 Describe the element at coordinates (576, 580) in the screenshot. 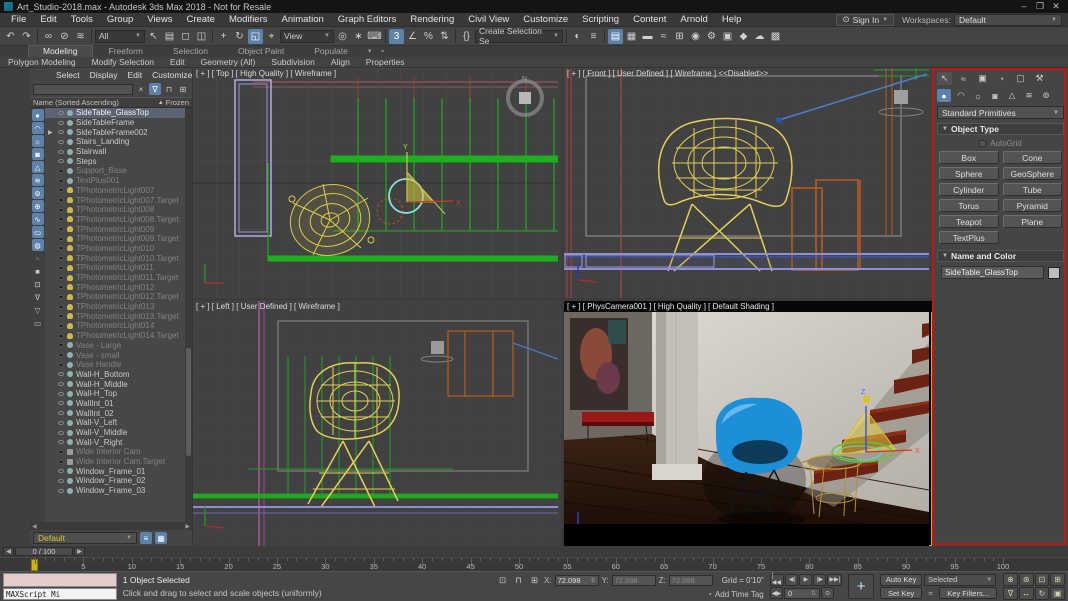

I see `x-coordinate-field: 72.098 ⇅` at that location.